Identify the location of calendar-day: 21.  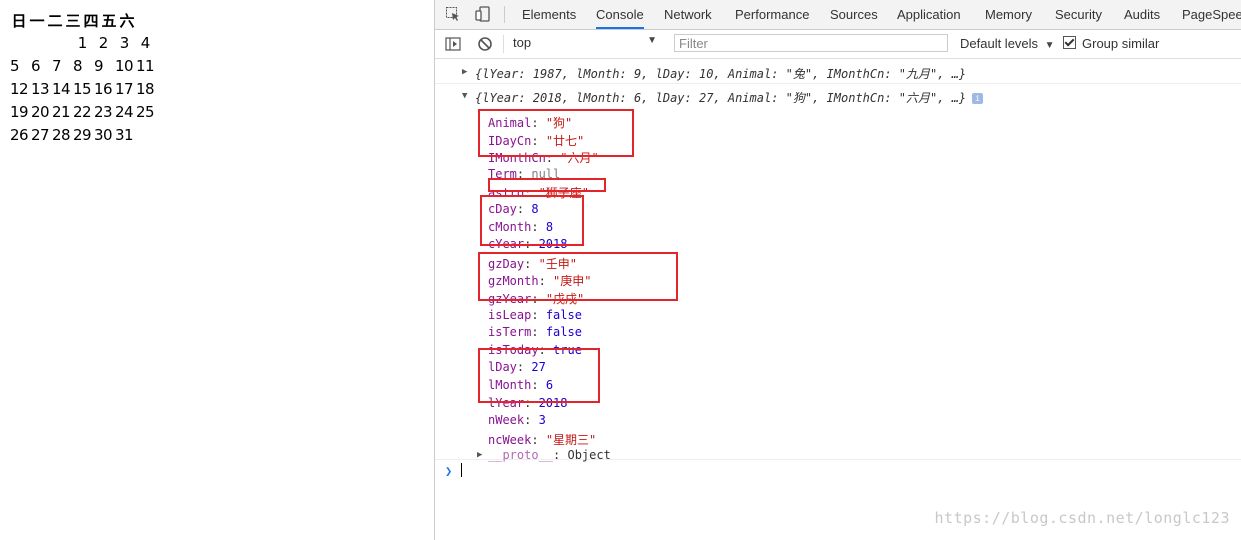
(61, 112).